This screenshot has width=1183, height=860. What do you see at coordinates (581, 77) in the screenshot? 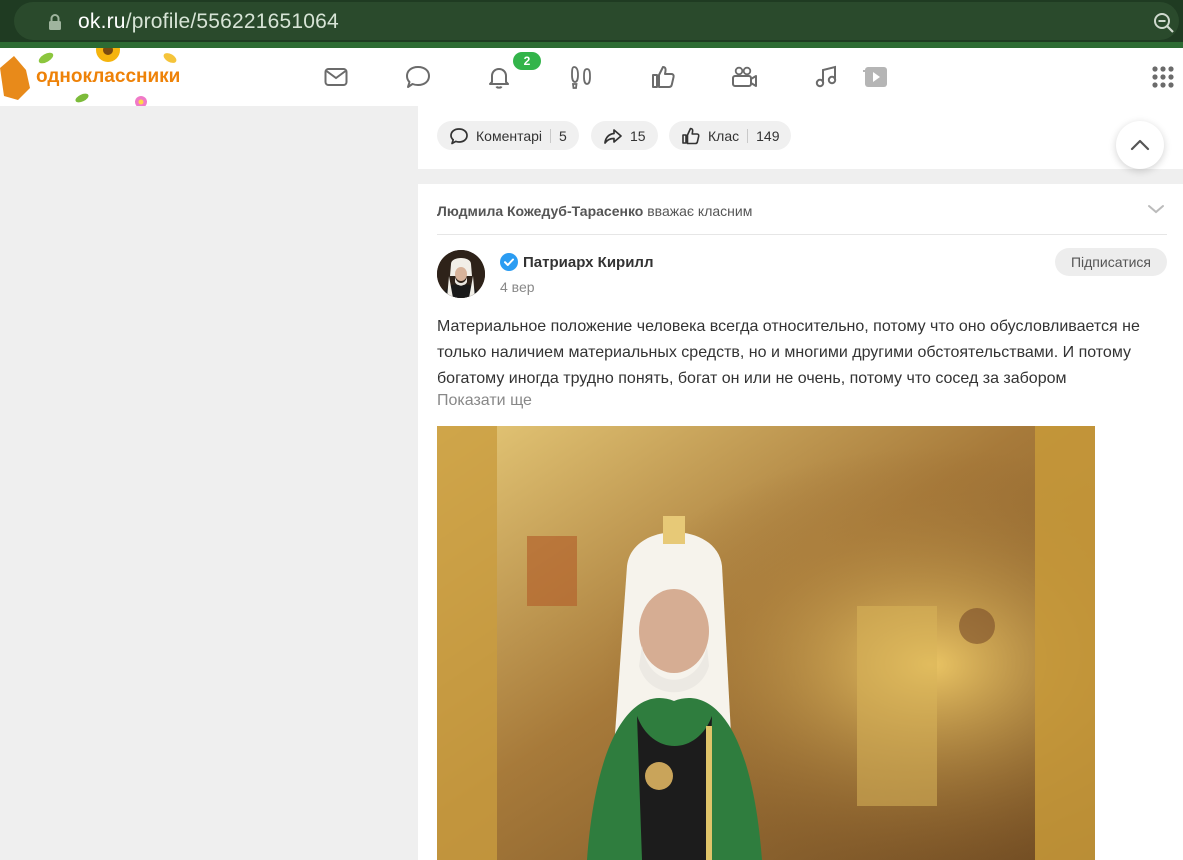
I see `guests-icon` at bounding box center [581, 77].